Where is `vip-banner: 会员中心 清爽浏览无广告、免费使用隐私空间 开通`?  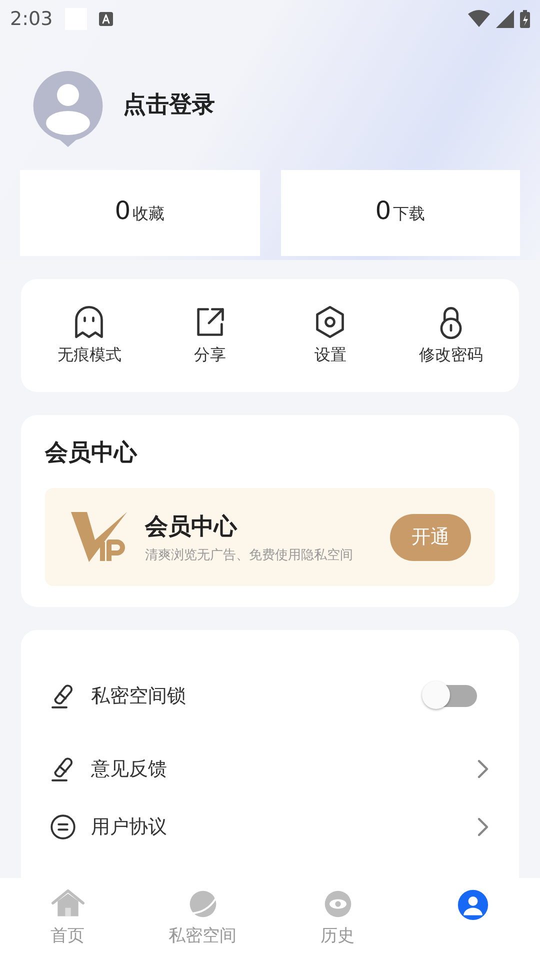 vip-banner: 会员中心 清爽浏览无广告、免费使用隐私空间 开通 is located at coordinates (270, 537).